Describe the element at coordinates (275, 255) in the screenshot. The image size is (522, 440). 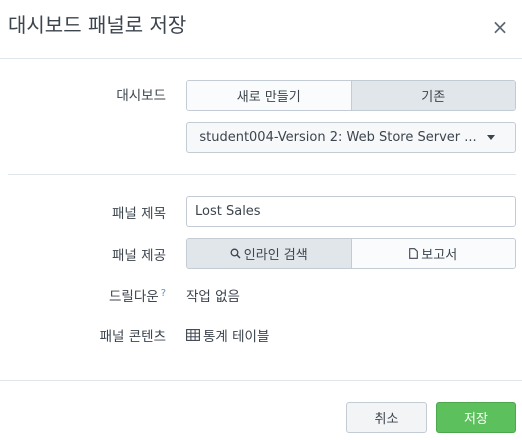
I see `inline-search-label: 인라인 검색` at that location.